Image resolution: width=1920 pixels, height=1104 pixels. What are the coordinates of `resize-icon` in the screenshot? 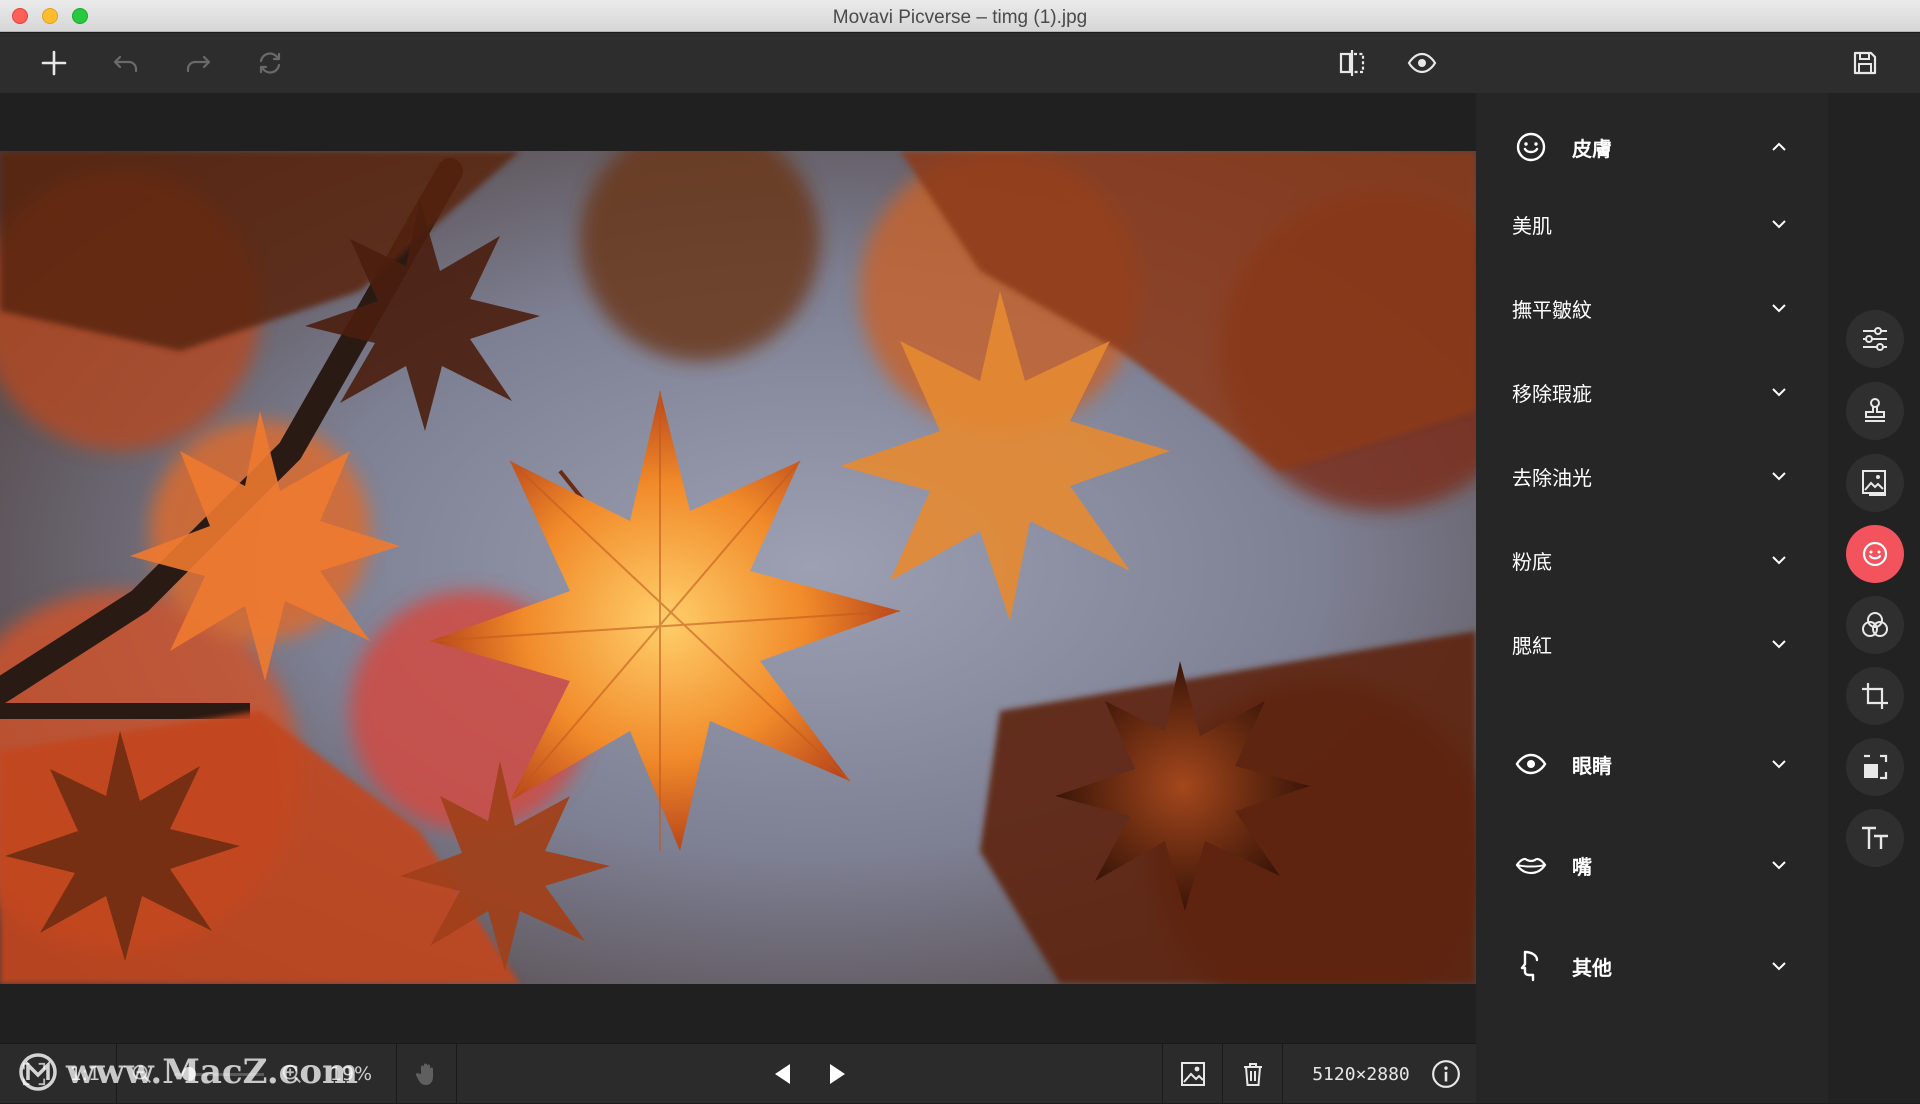 It's located at (1876, 767).